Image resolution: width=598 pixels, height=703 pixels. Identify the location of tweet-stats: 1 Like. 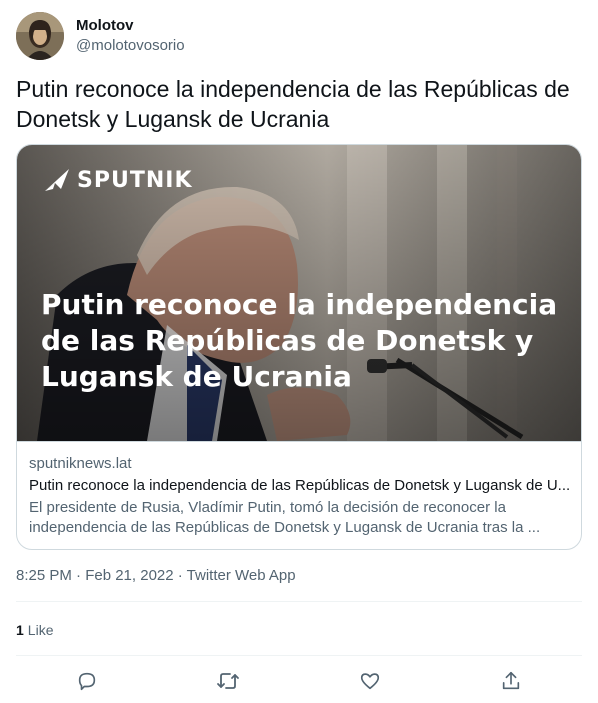
(34, 630).